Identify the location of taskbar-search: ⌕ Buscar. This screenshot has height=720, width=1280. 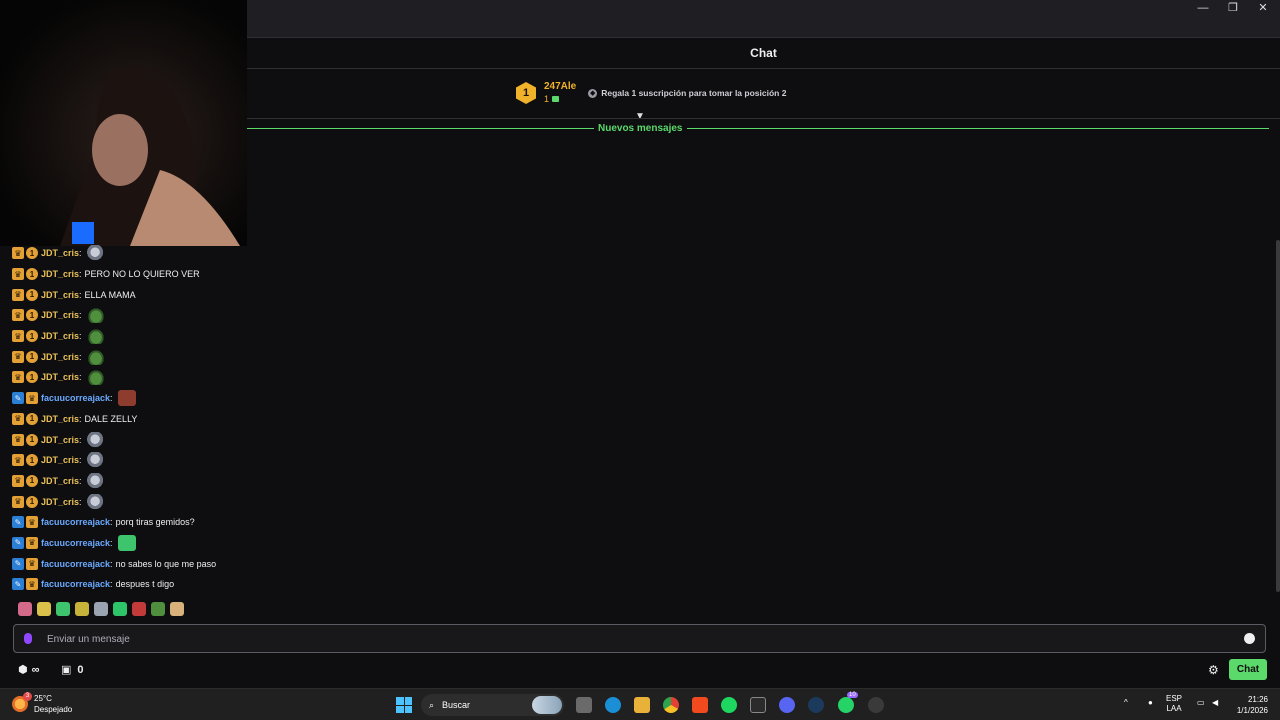
(492, 705).